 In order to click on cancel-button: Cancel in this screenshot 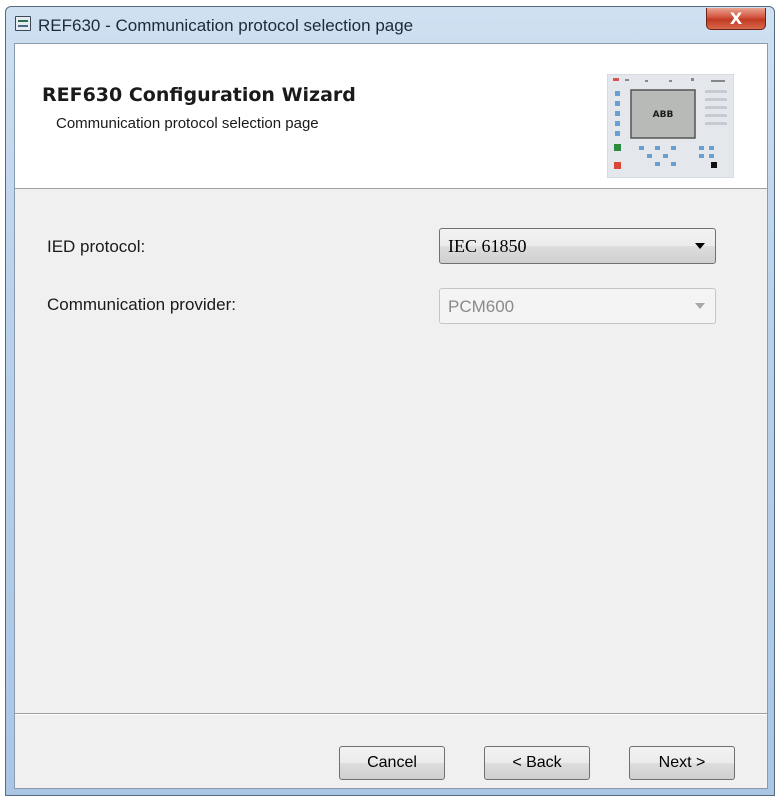, I will do `click(392, 763)`.